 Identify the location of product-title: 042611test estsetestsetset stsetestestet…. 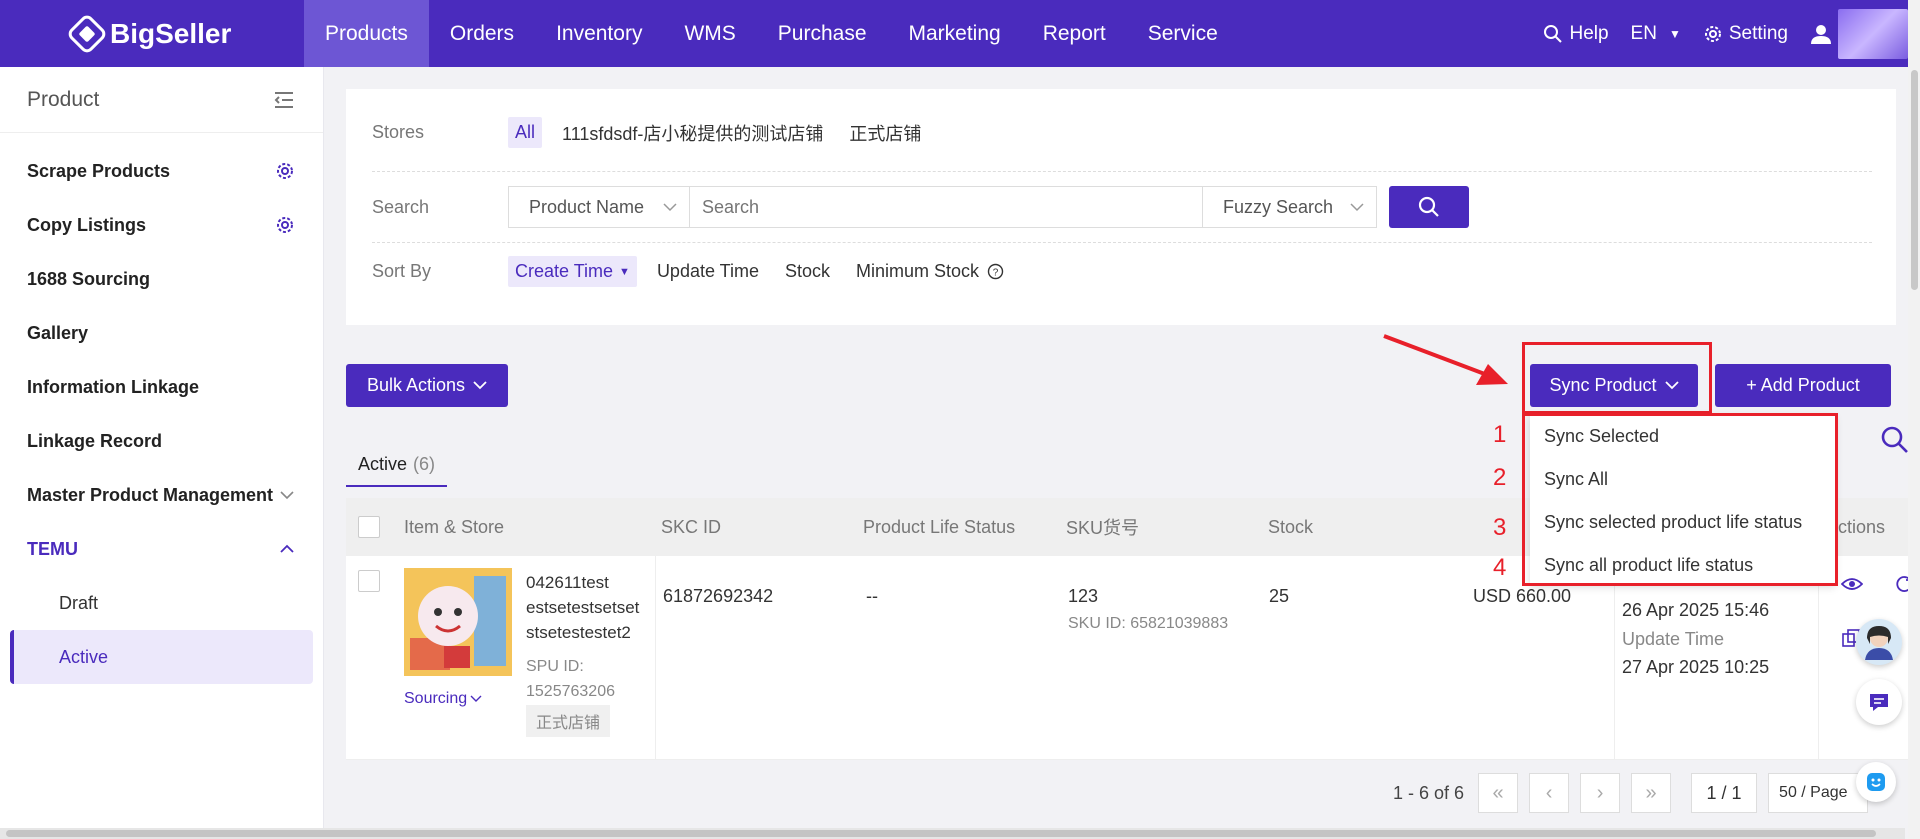
(582, 607).